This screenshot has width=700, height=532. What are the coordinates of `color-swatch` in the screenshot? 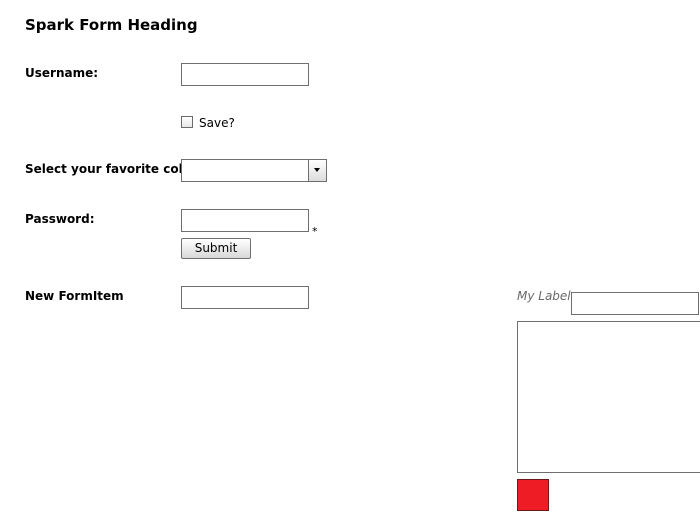 It's located at (533, 495).